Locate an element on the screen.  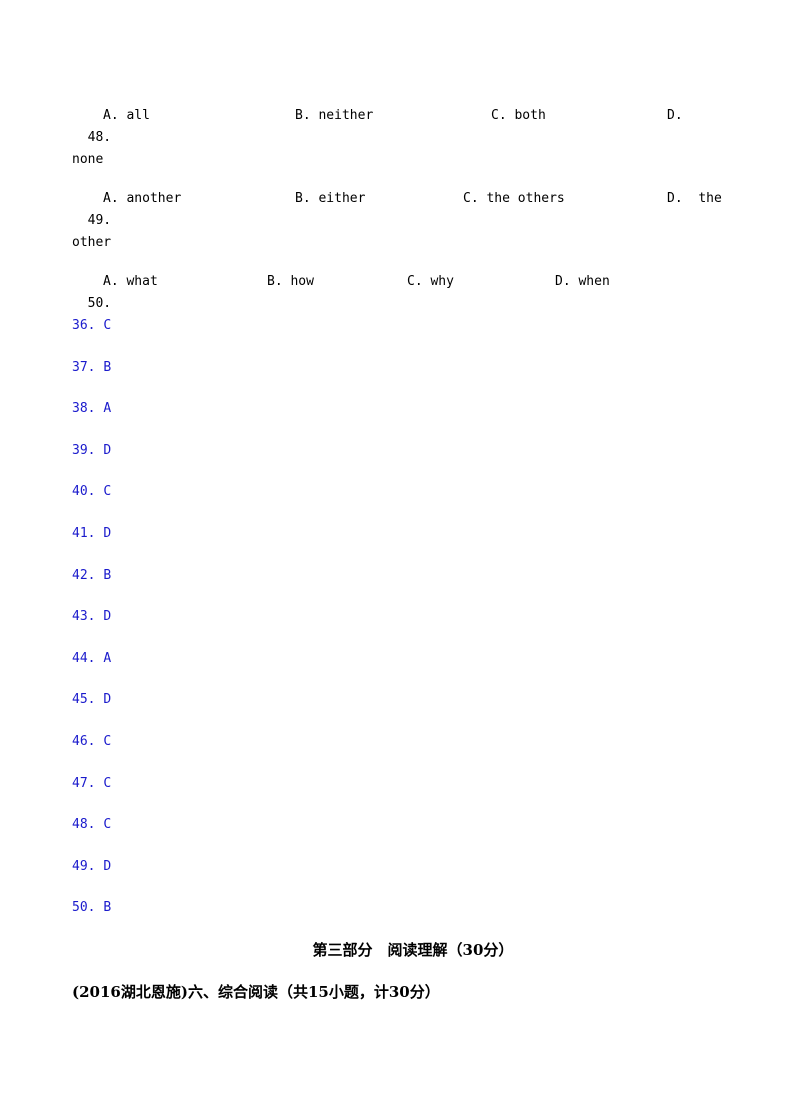
answer-row: 44. A is located at coordinates (91, 659).